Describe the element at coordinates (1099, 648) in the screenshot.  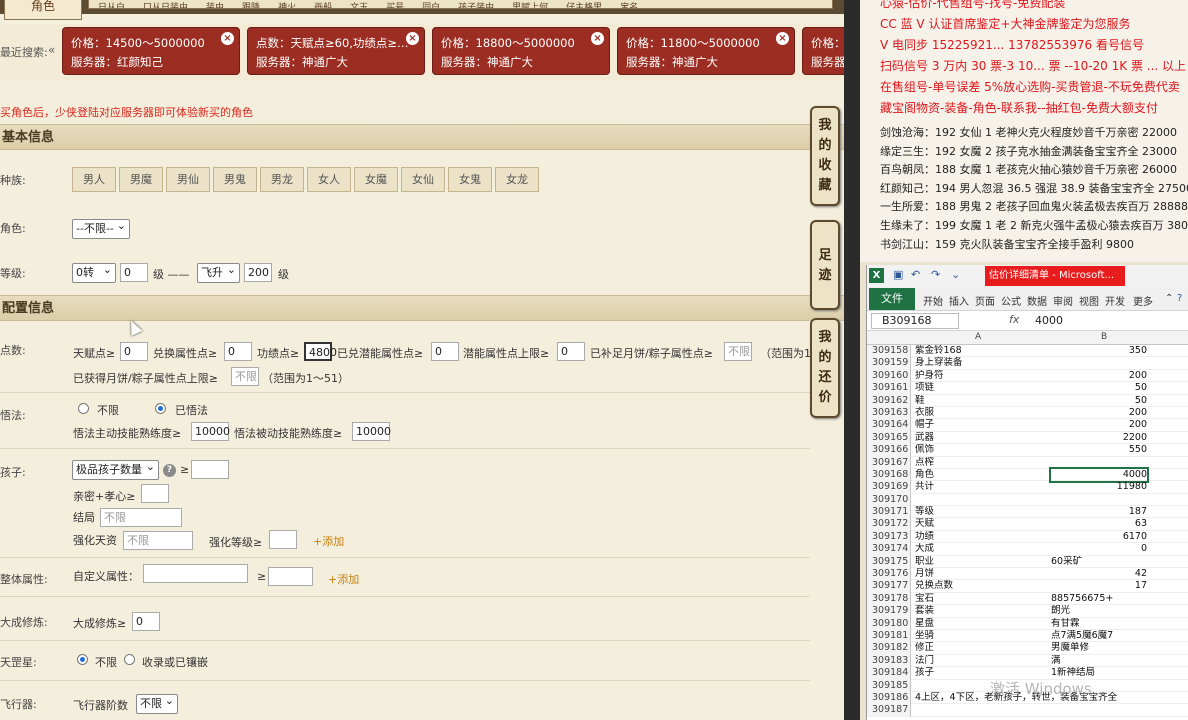
I see `cell-b: 男魔单修` at that location.